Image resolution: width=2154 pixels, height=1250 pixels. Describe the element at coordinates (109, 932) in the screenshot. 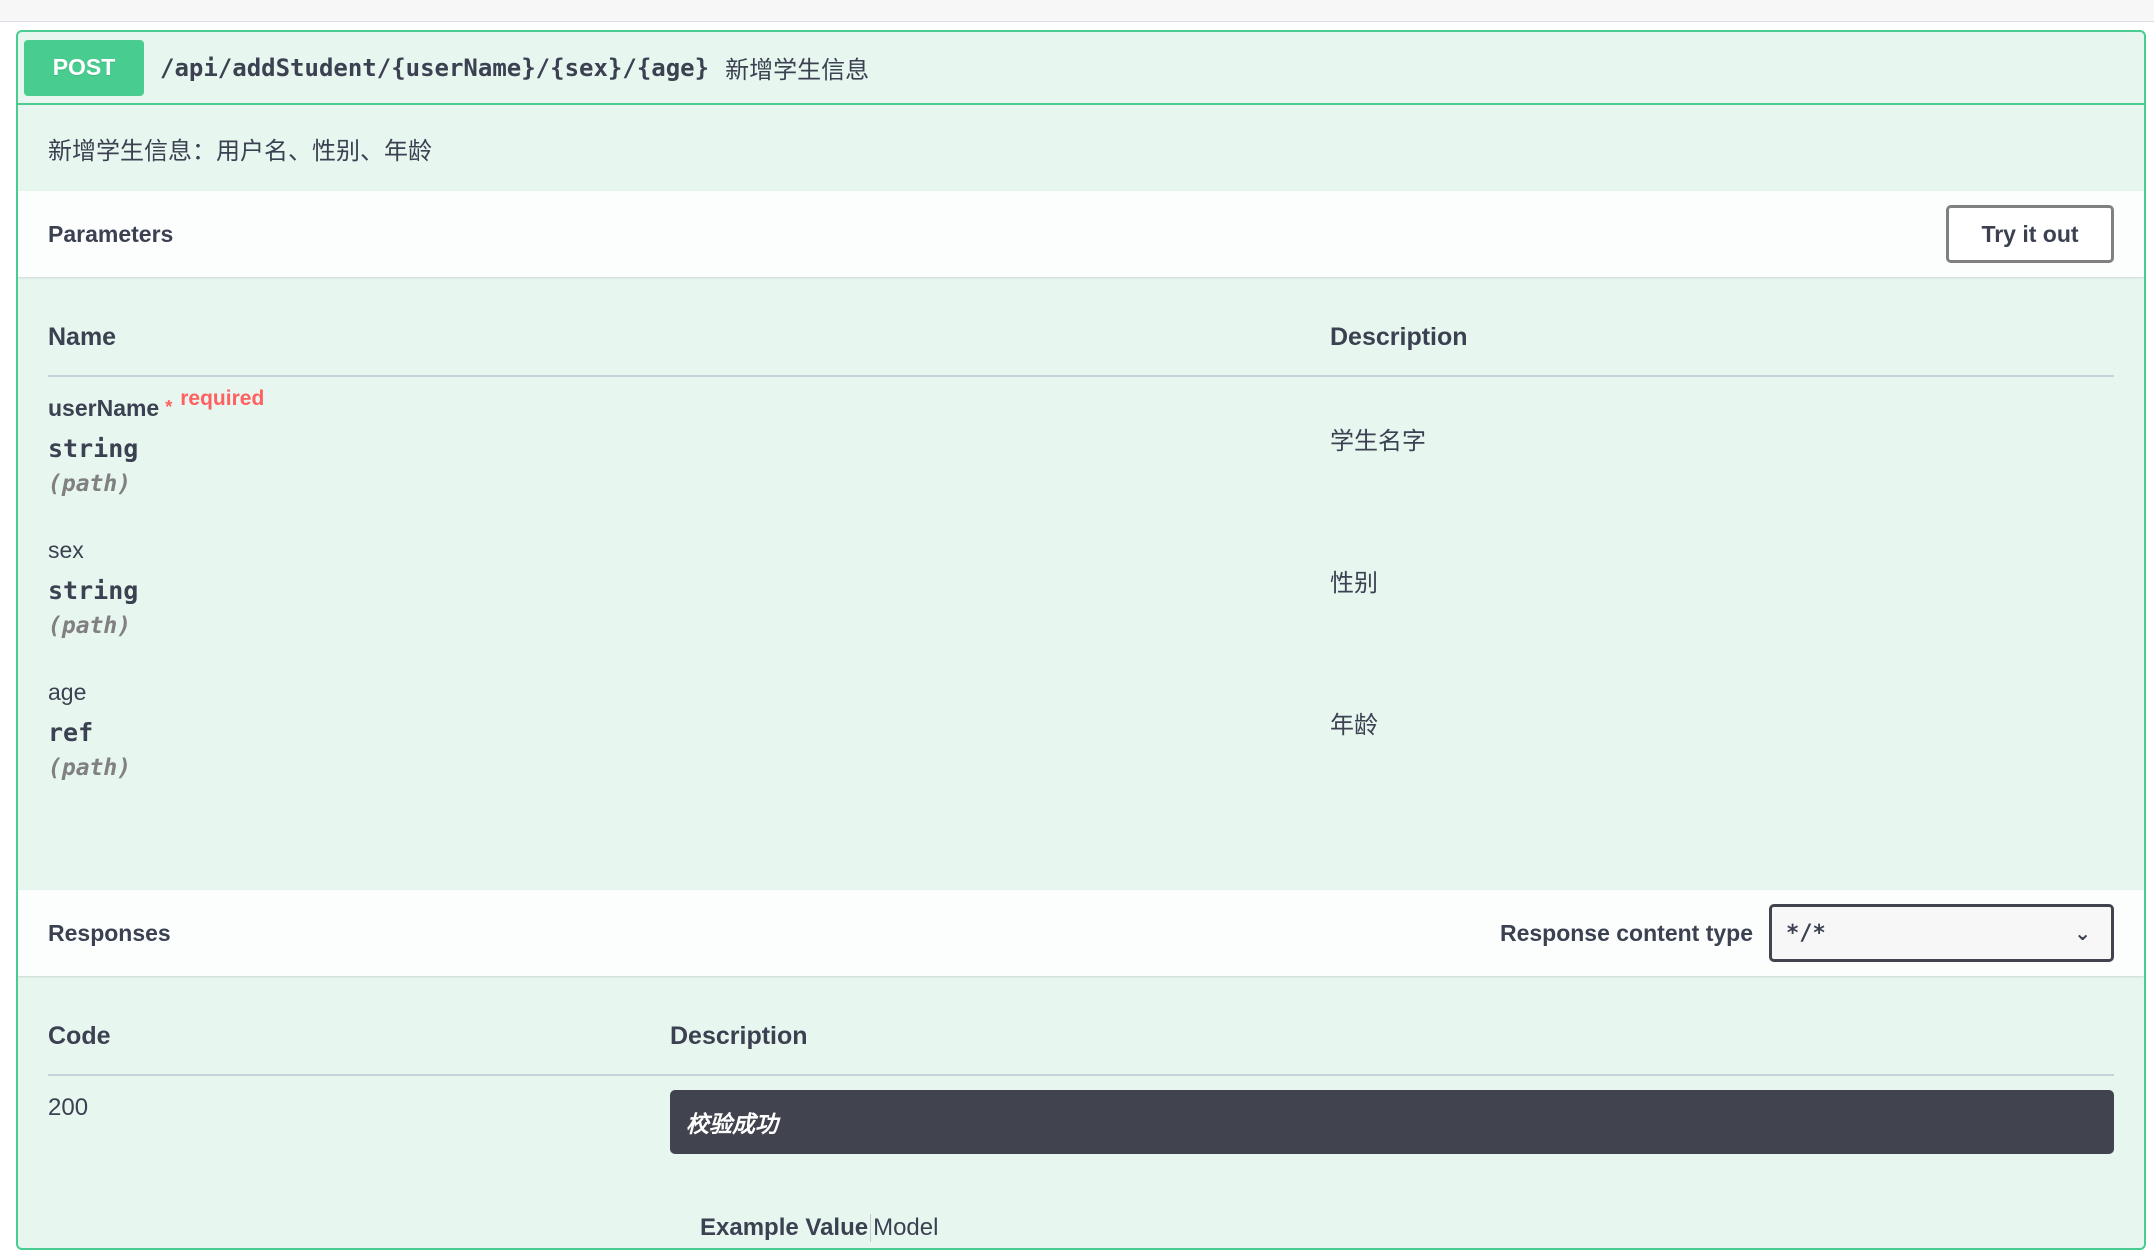

I see `responses-title: Responses` at that location.